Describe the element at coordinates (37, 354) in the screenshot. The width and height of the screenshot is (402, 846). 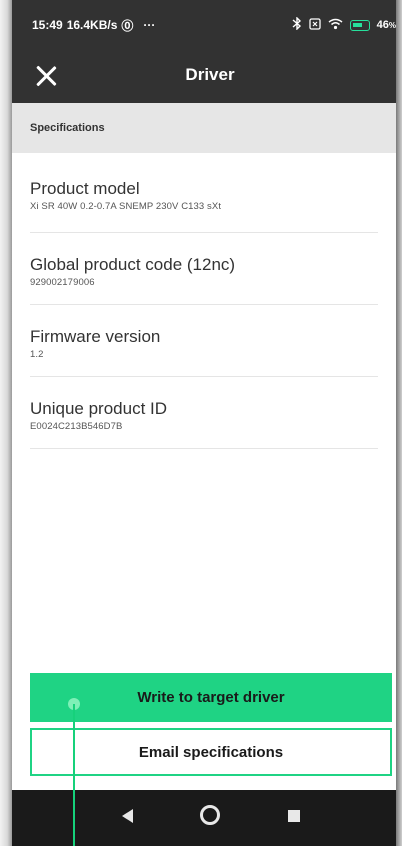
I see `spec-value: 1.2` at that location.